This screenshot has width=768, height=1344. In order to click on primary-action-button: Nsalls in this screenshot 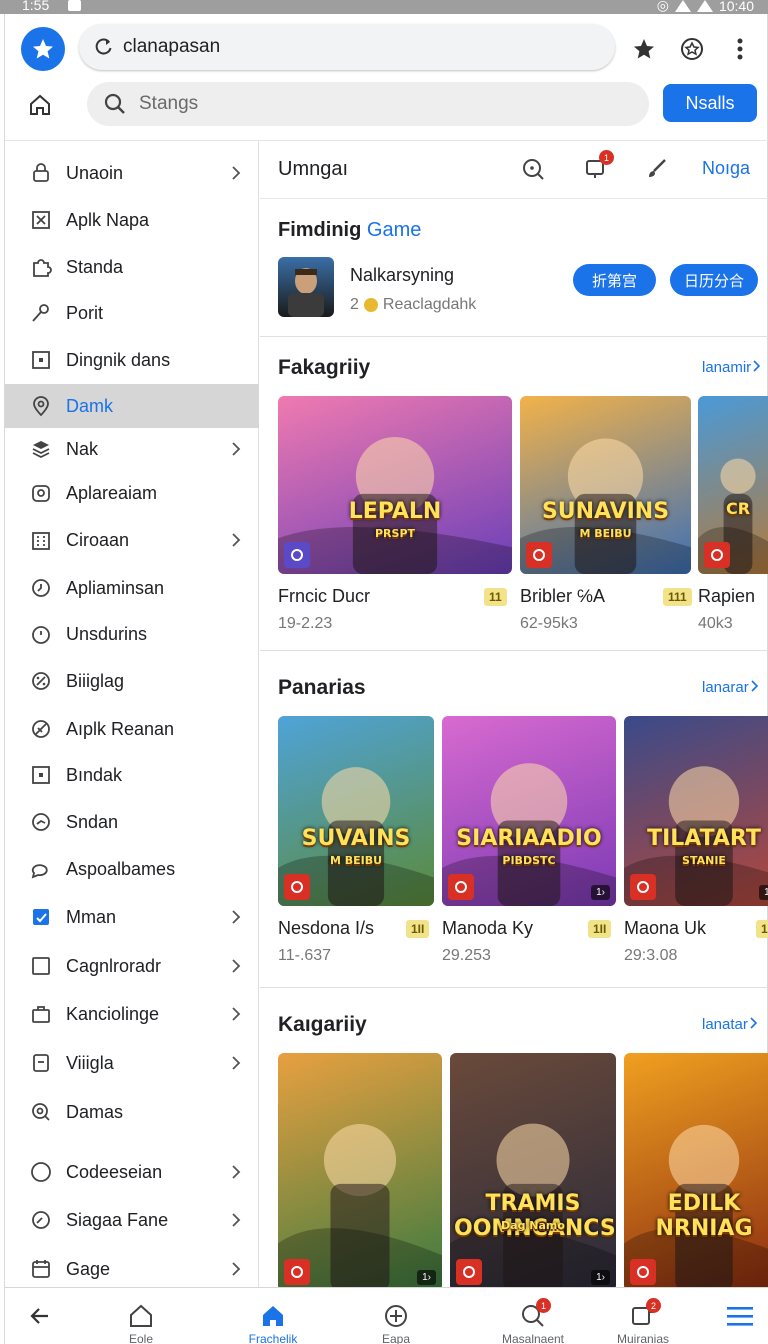, I will do `click(710, 103)`.